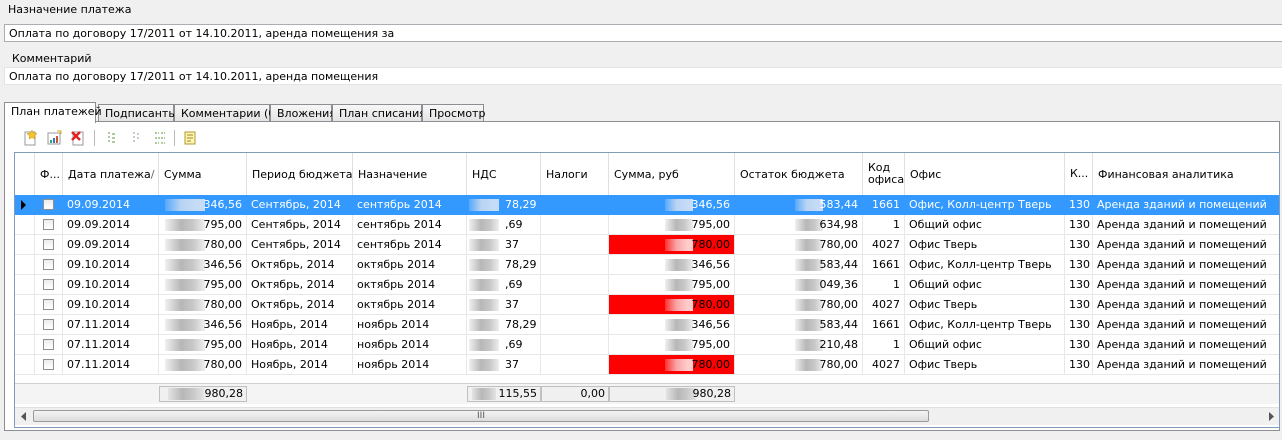 This screenshot has width=1282, height=440. I want to click on scroll-left-icon, so click(24, 416).